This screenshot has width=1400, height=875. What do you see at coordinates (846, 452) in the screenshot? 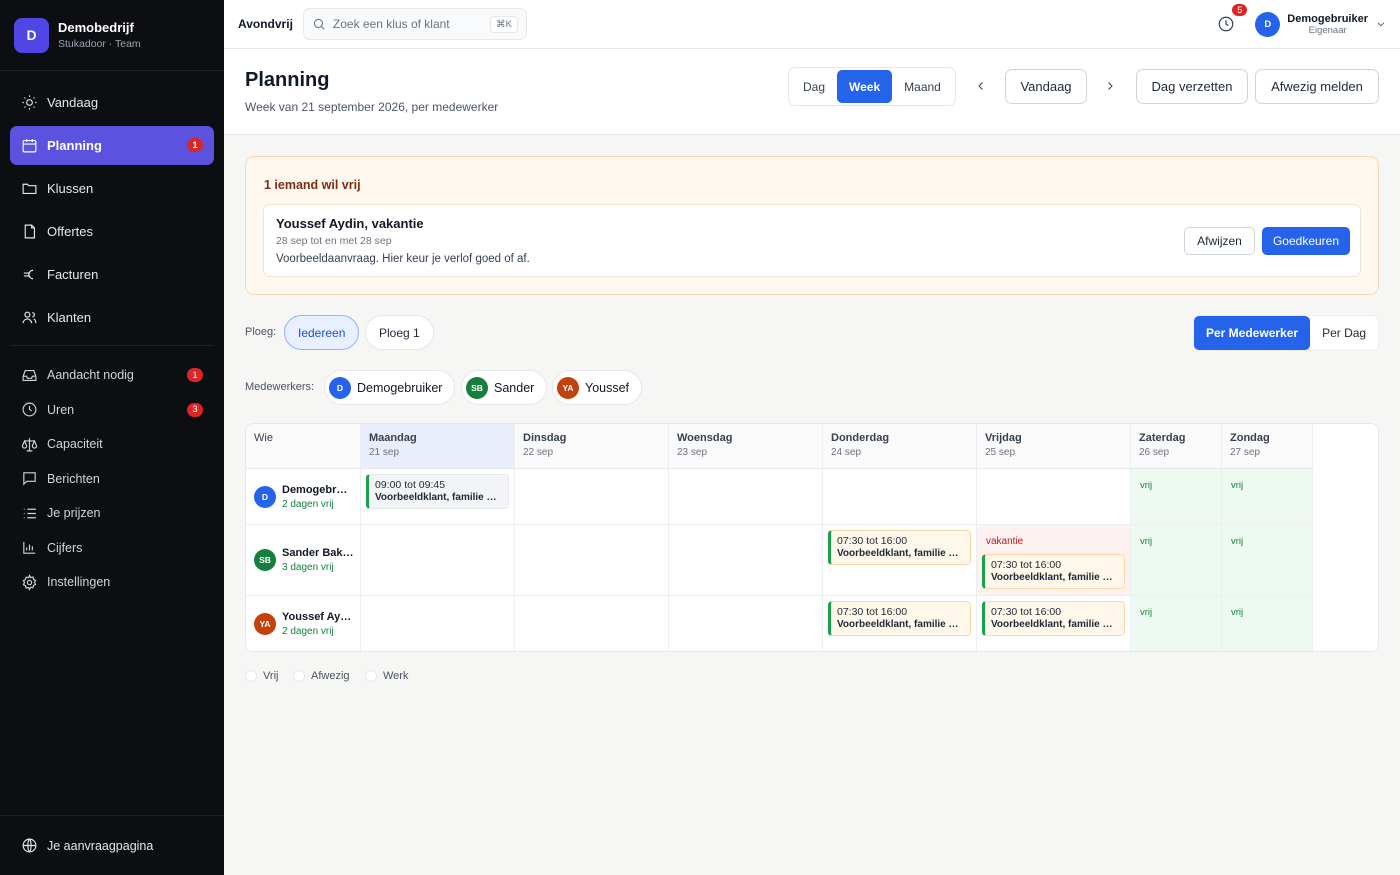
I see `day-date: 24 sep` at bounding box center [846, 452].